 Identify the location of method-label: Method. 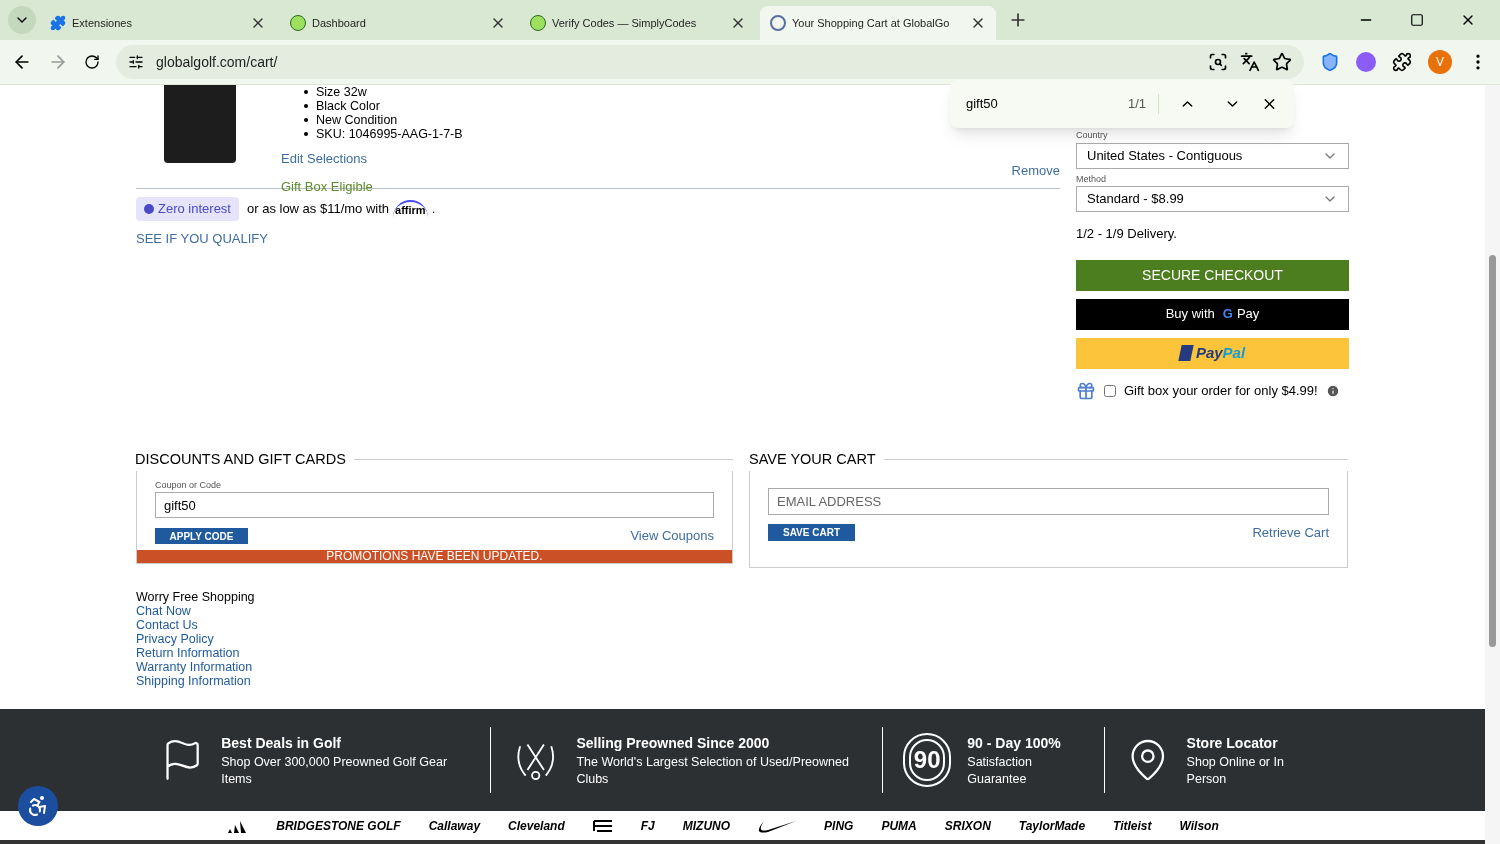
(1092, 179).